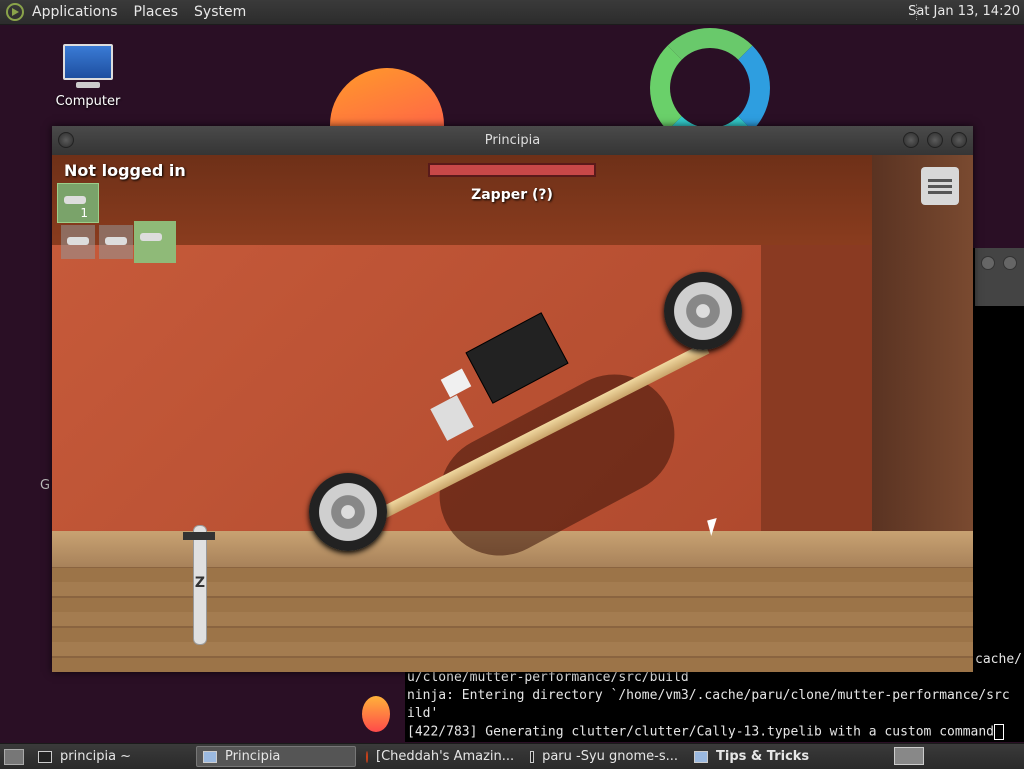 The height and width of the screenshot is (769, 1024). I want to click on desktop-stray-text: G, so click(45, 485).